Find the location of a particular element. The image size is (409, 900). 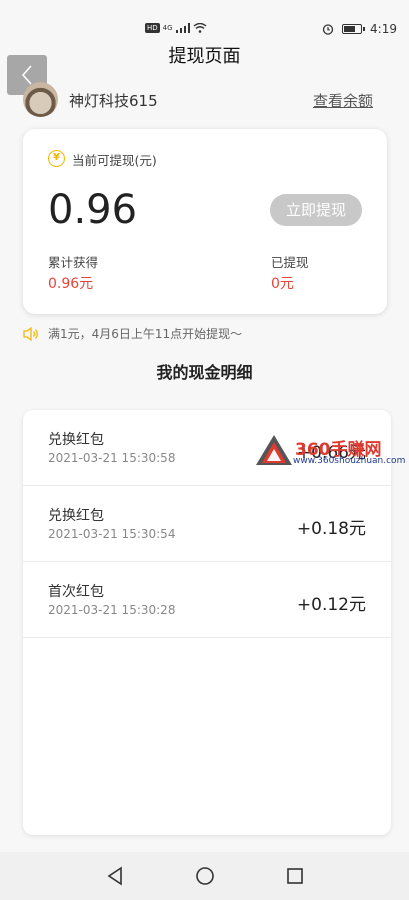

record-time: 2021-03-21 15:30:54 is located at coordinates (112, 534).